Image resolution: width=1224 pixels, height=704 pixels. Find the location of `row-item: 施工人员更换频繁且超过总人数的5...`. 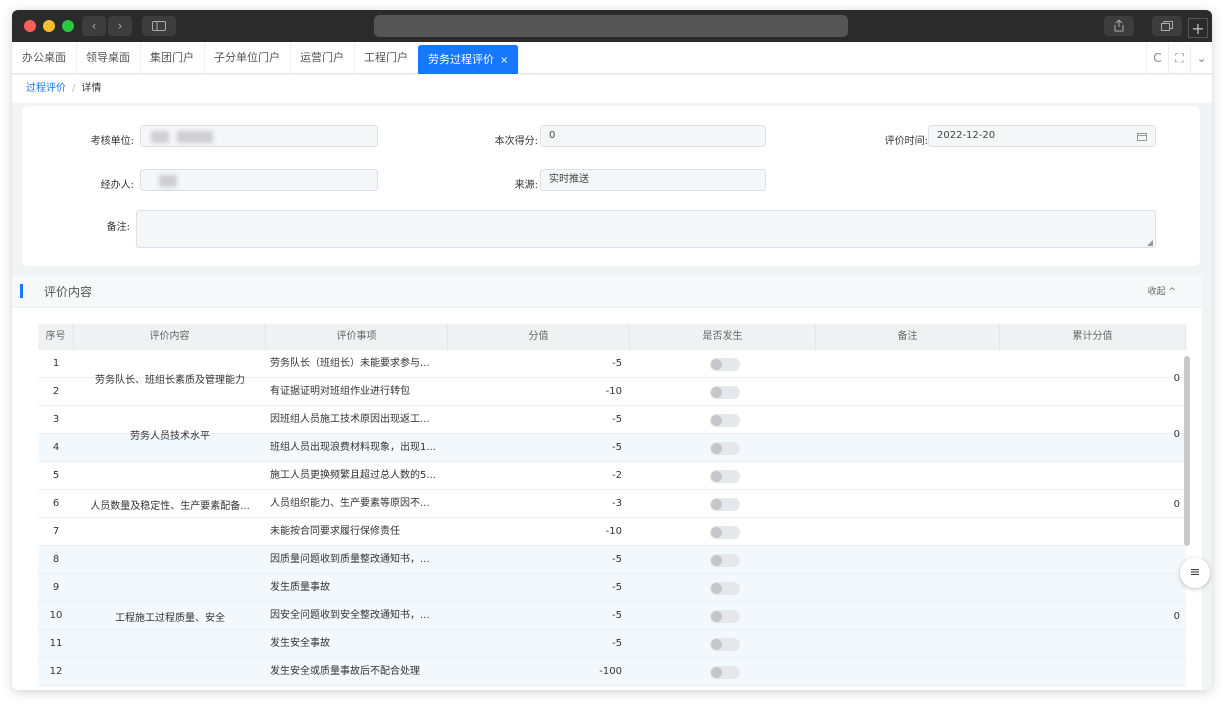

row-item: 施工人员更换频繁且超过总人数的5... is located at coordinates (353, 475).